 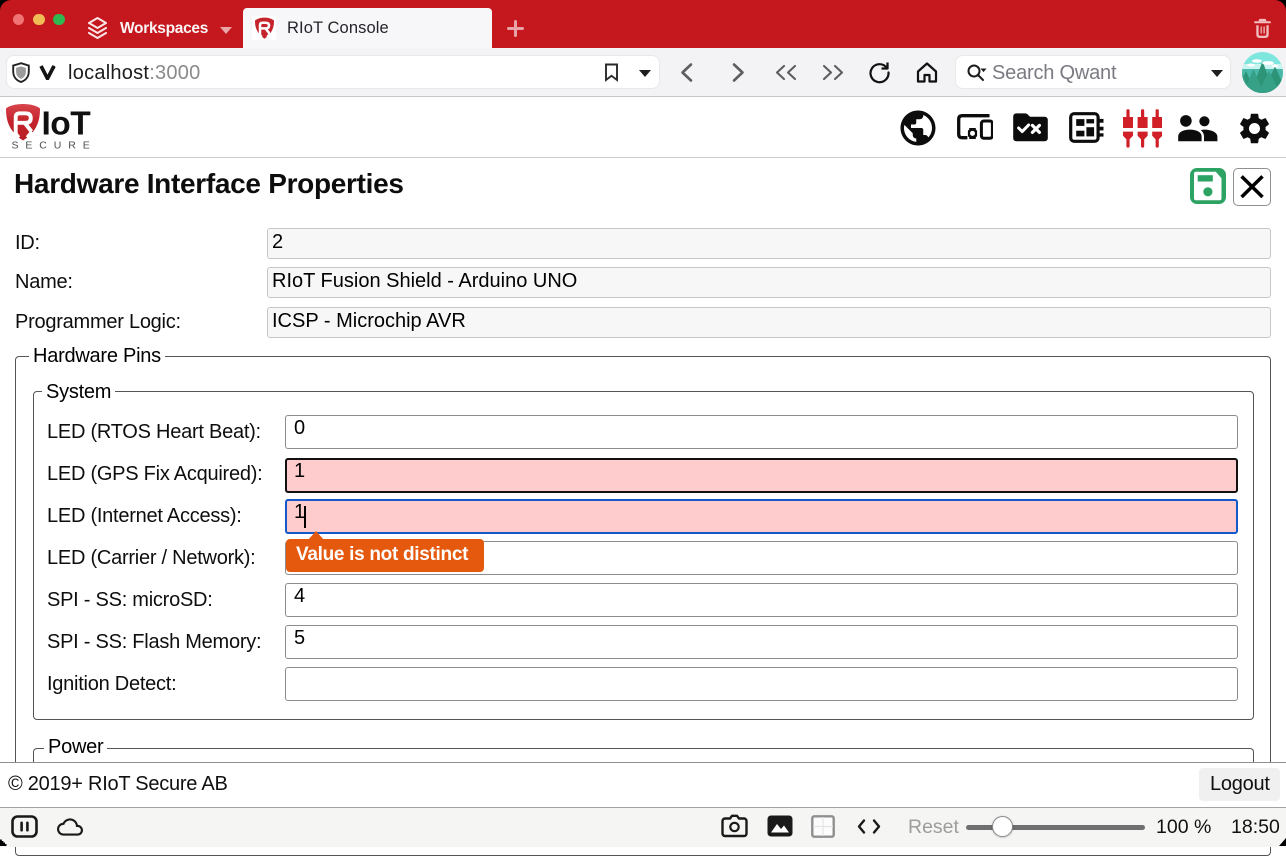 What do you see at coordinates (67, 124) in the screenshot?
I see `svg-text: IoT` at bounding box center [67, 124].